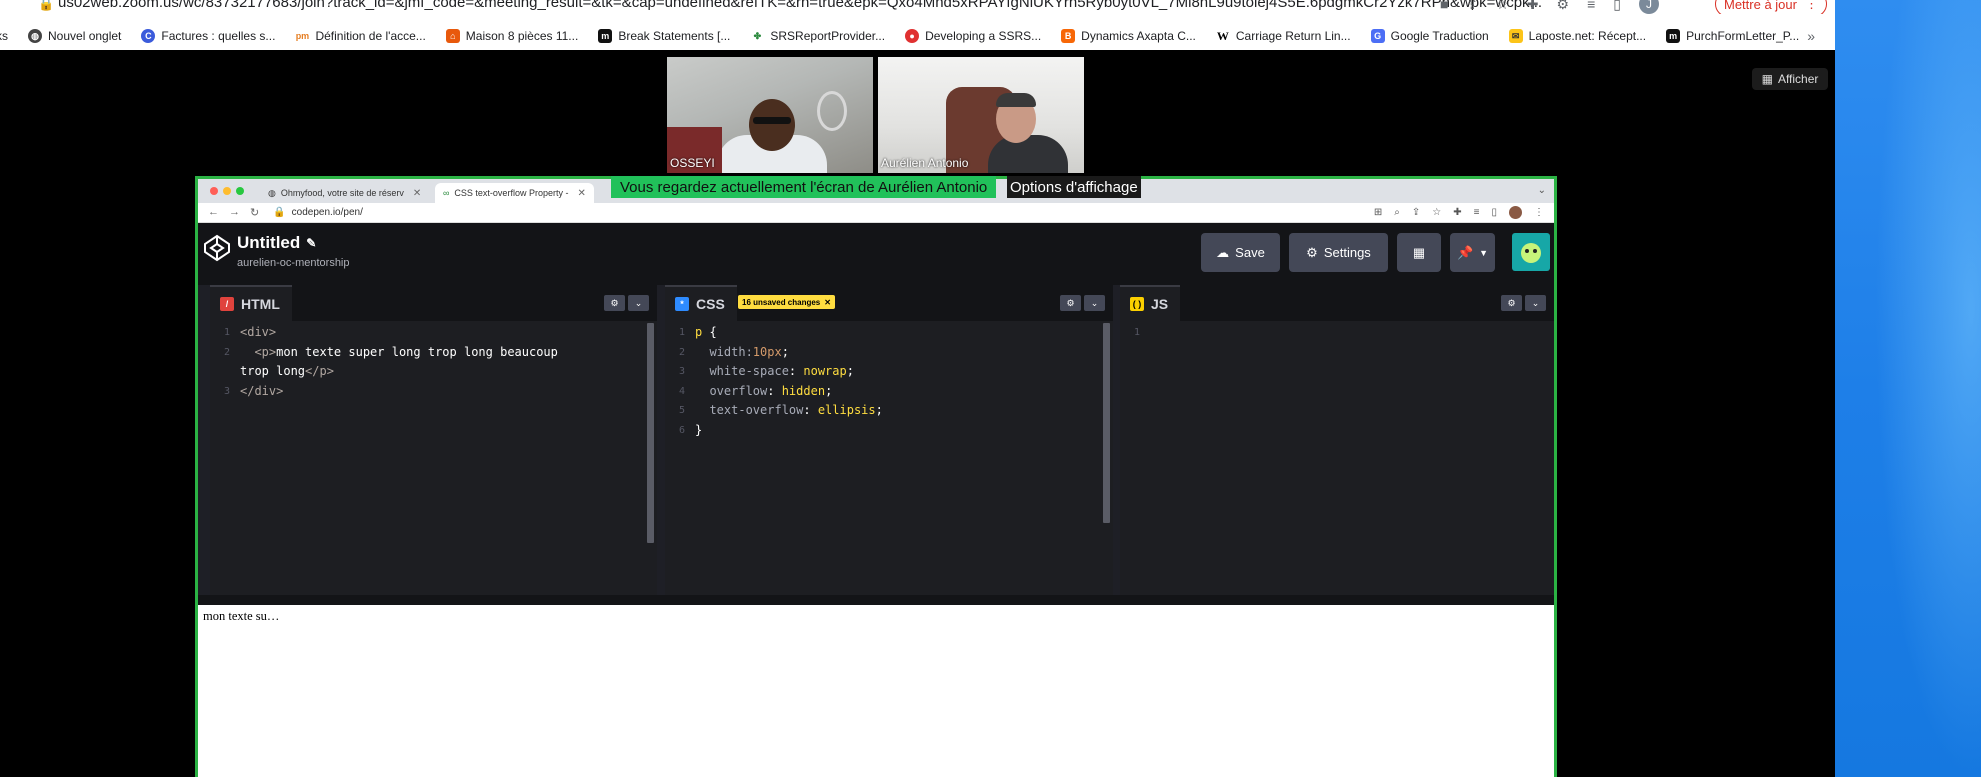 The height and width of the screenshot is (777, 1981). Describe the element at coordinates (1240, 252) in the screenshot. I see `save-button: ☁ Save` at that location.